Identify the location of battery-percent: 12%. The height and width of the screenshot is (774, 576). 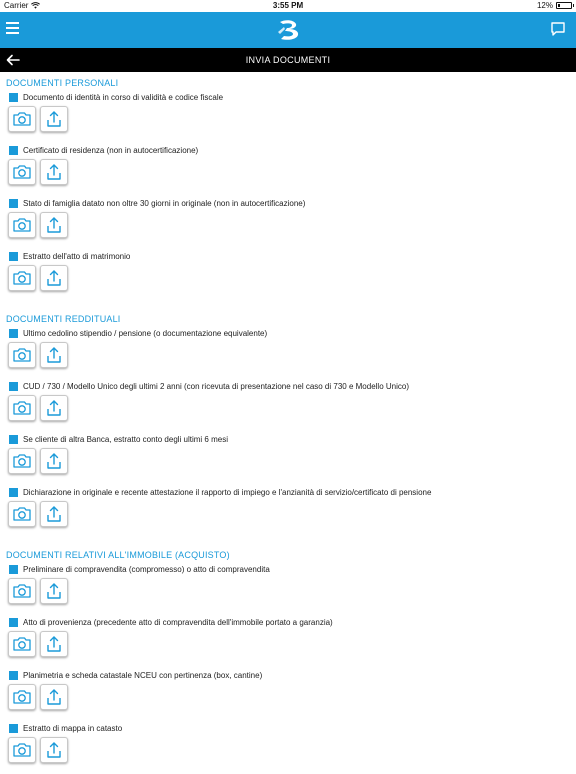
(544, 5).